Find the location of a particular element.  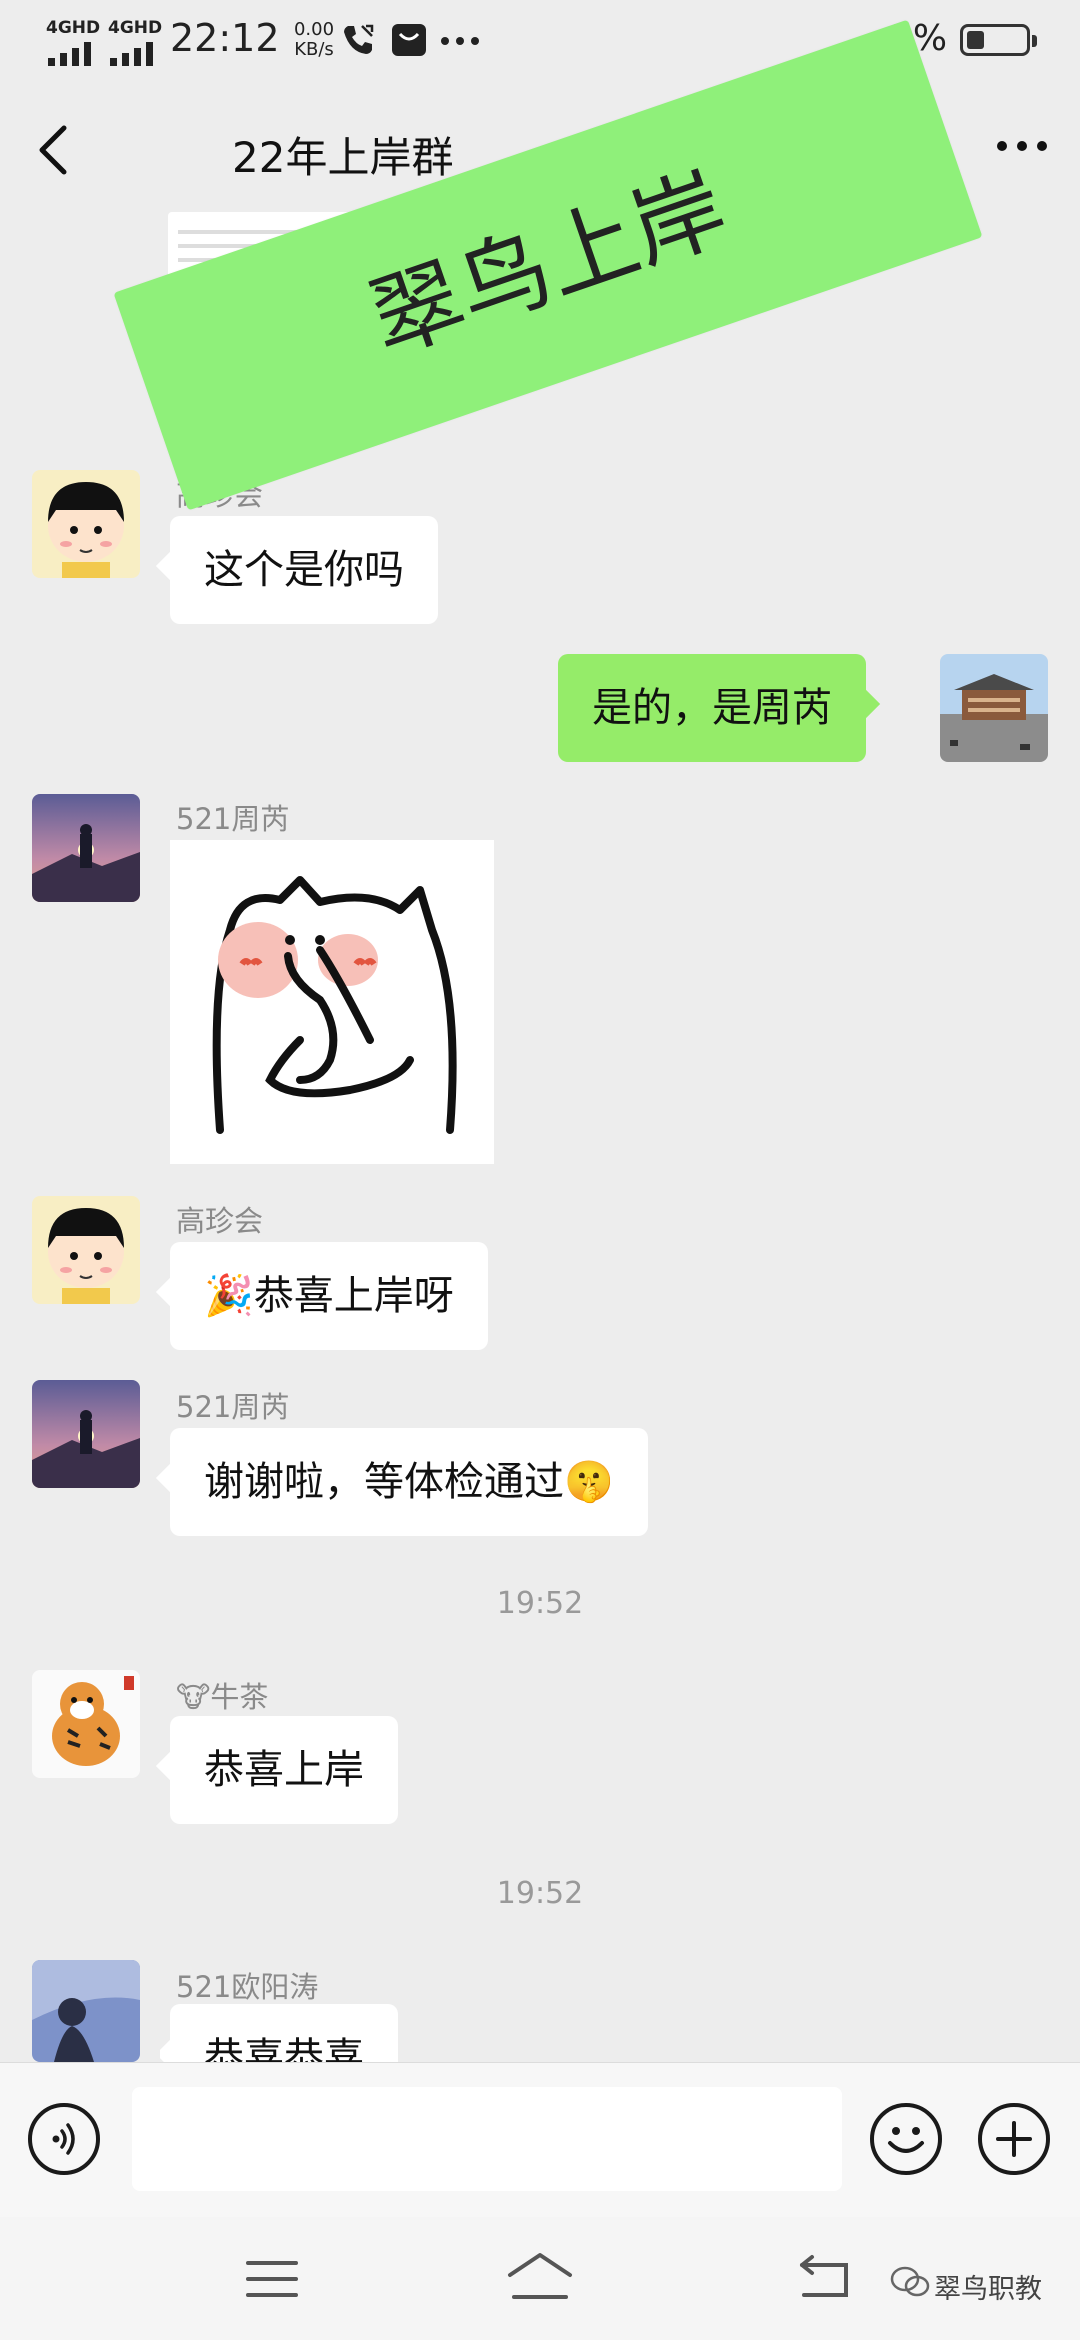

message-bubble: 这个是你吗 is located at coordinates (304, 570).